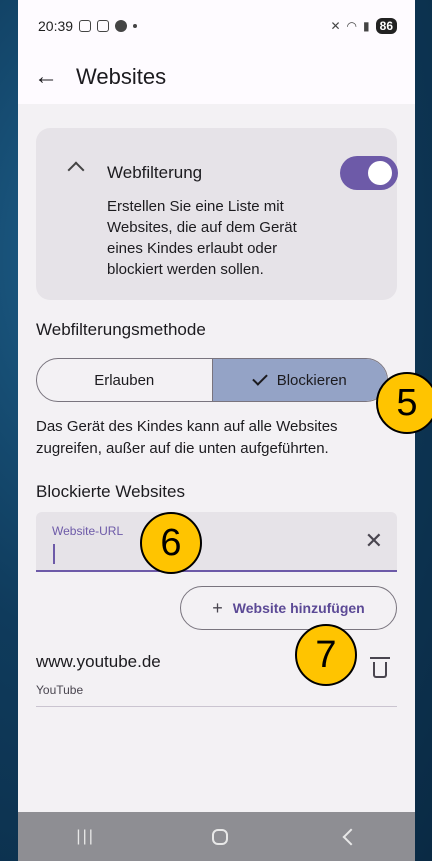 The image size is (432, 861). Describe the element at coordinates (386, 26) in the screenshot. I see `battery-level: 86` at that location.